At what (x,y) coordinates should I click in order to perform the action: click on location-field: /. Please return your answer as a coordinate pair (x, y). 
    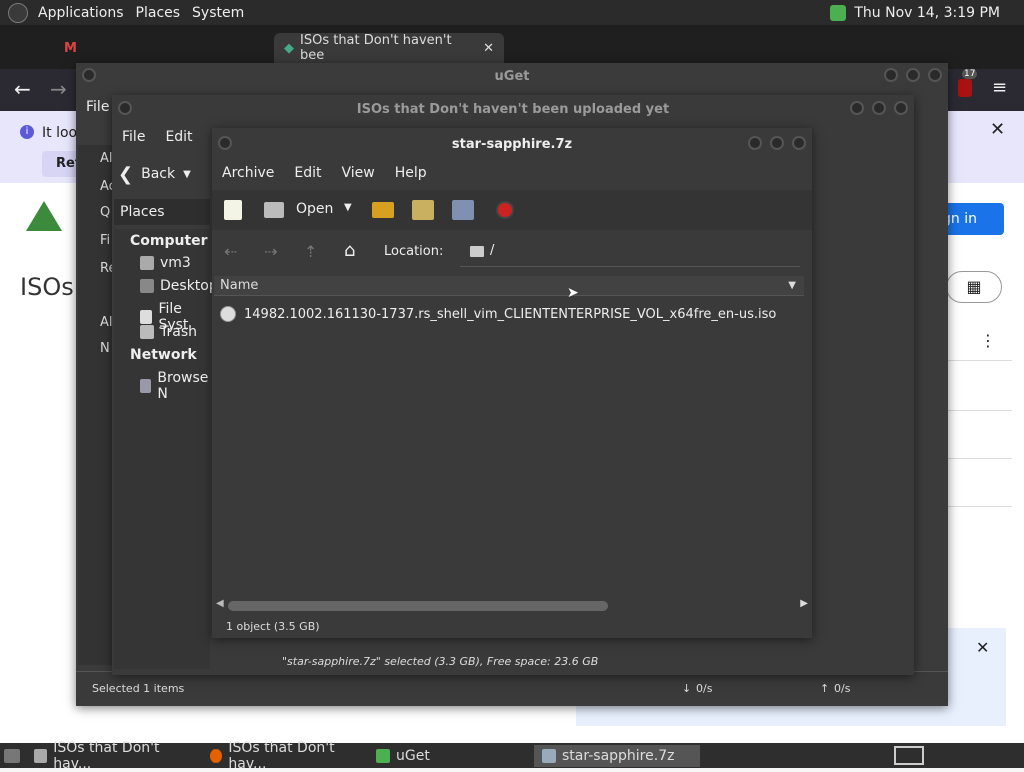
    Looking at the image, I should click on (630, 252).